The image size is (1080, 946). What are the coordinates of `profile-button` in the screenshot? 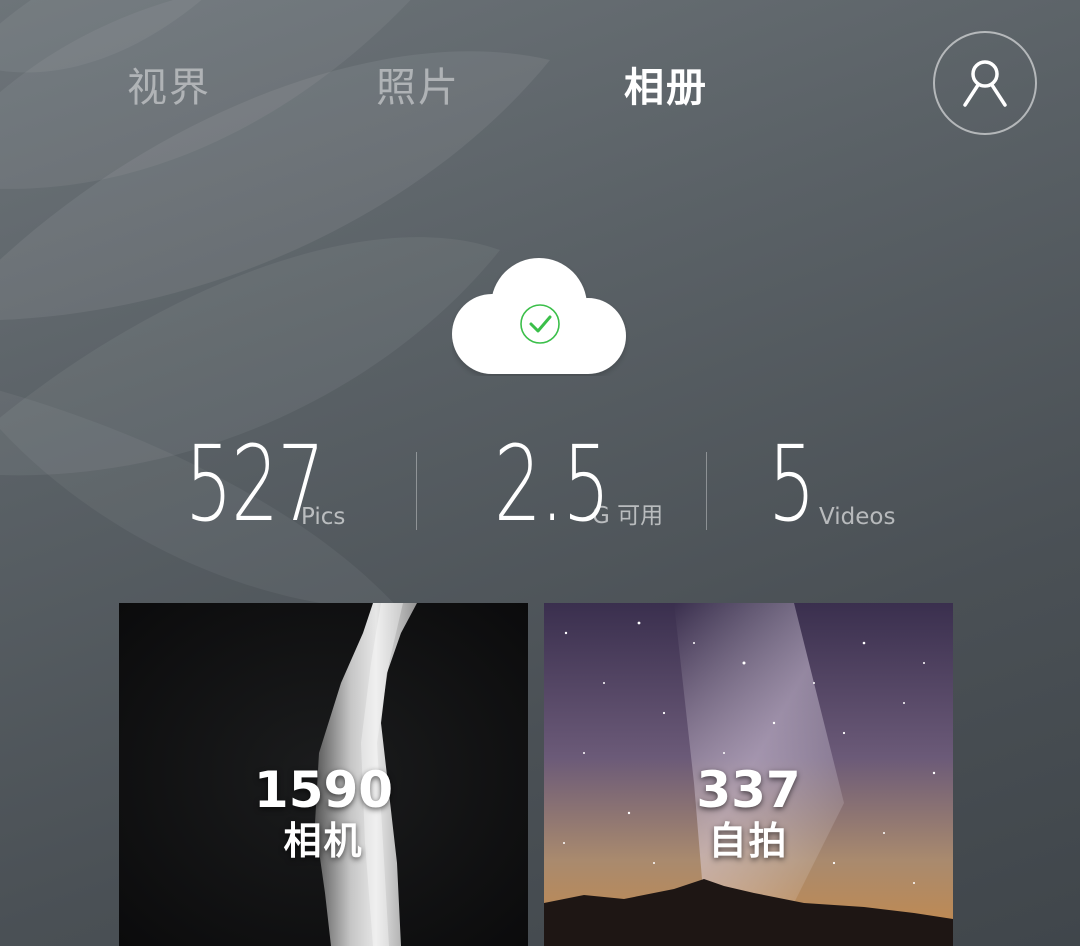 It's located at (985, 83).